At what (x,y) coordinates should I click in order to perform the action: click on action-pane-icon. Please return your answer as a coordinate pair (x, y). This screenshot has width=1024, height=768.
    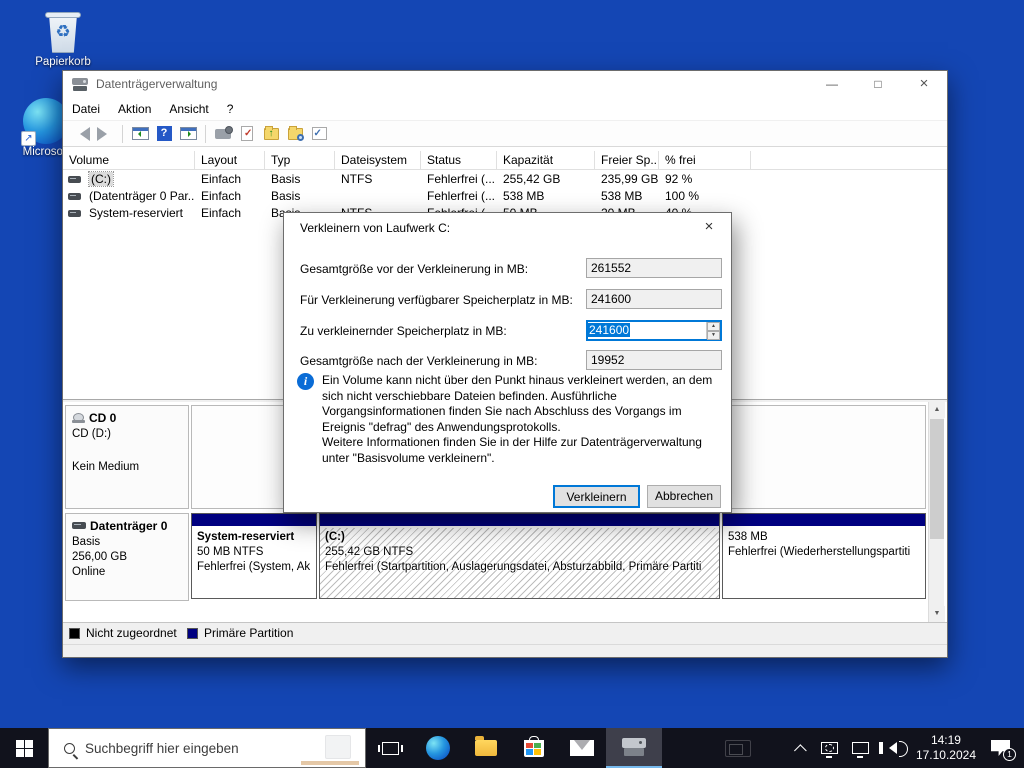
    Looking at the image, I should click on (188, 134).